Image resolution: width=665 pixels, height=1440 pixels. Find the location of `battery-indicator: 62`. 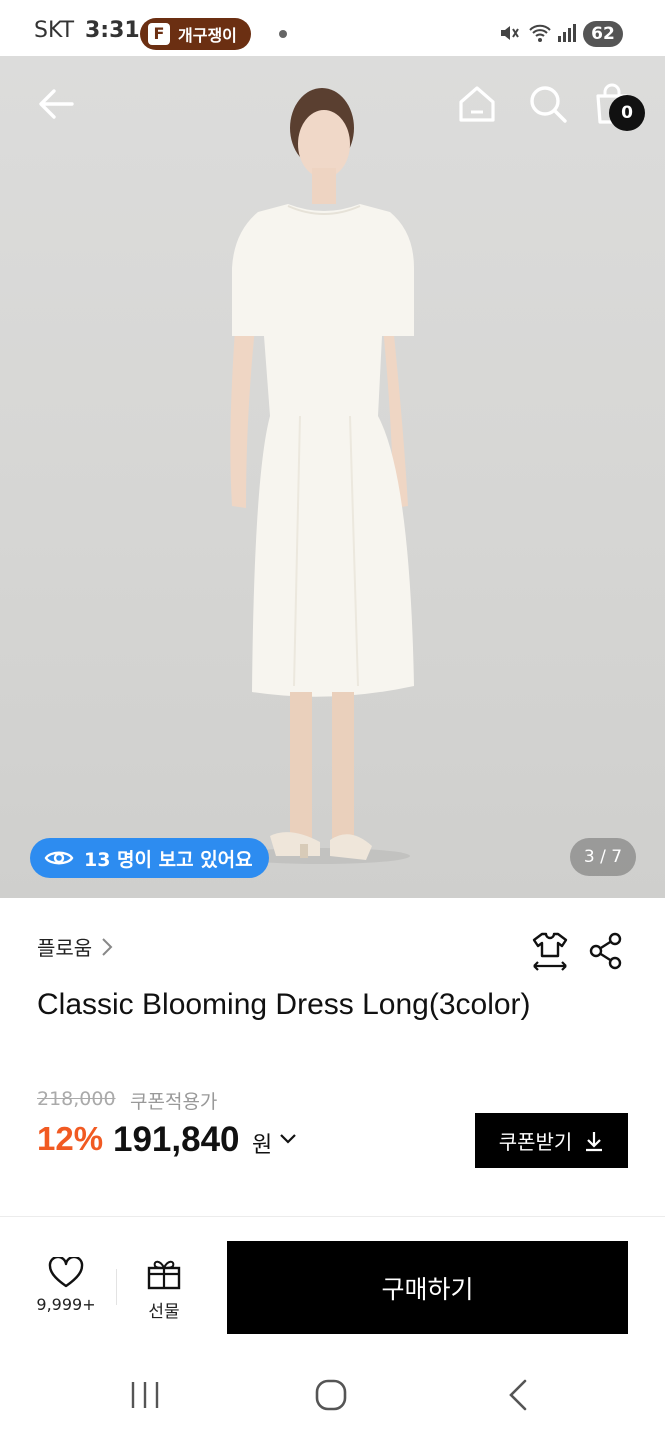

battery-indicator: 62 is located at coordinates (603, 34).